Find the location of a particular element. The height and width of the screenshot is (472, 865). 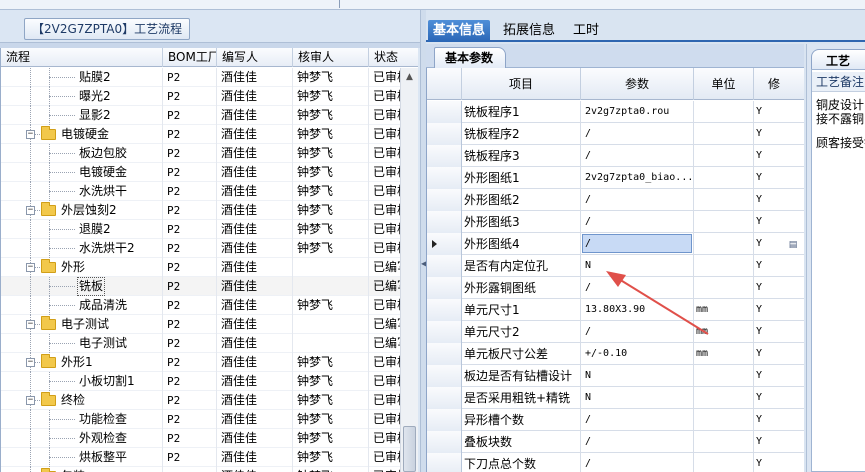

tab-process: 工艺 is located at coordinates (838, 59).